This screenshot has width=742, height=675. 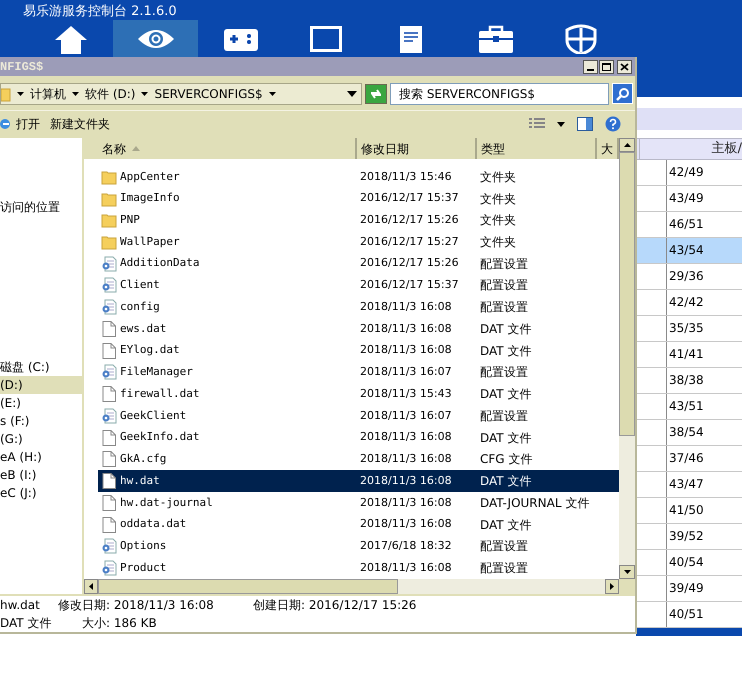 What do you see at coordinates (606, 67) in the screenshot?
I see `maximize-button` at bounding box center [606, 67].